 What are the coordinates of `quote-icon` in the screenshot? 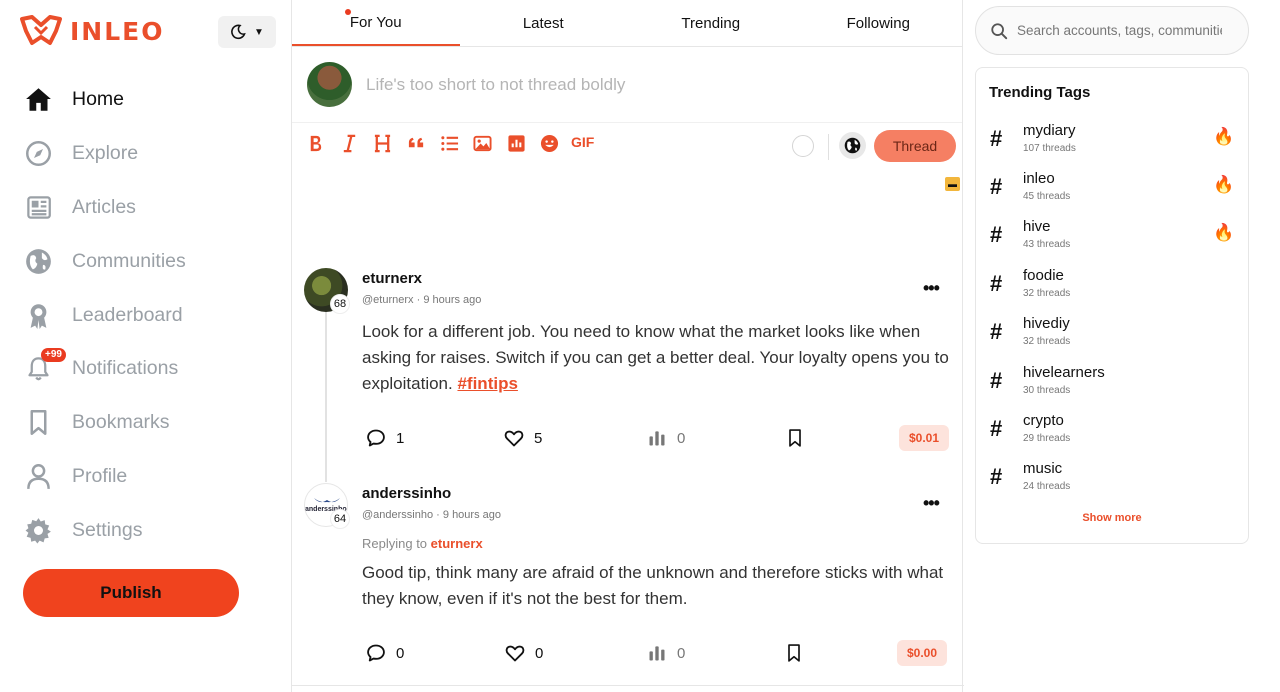 It's located at (416, 143).